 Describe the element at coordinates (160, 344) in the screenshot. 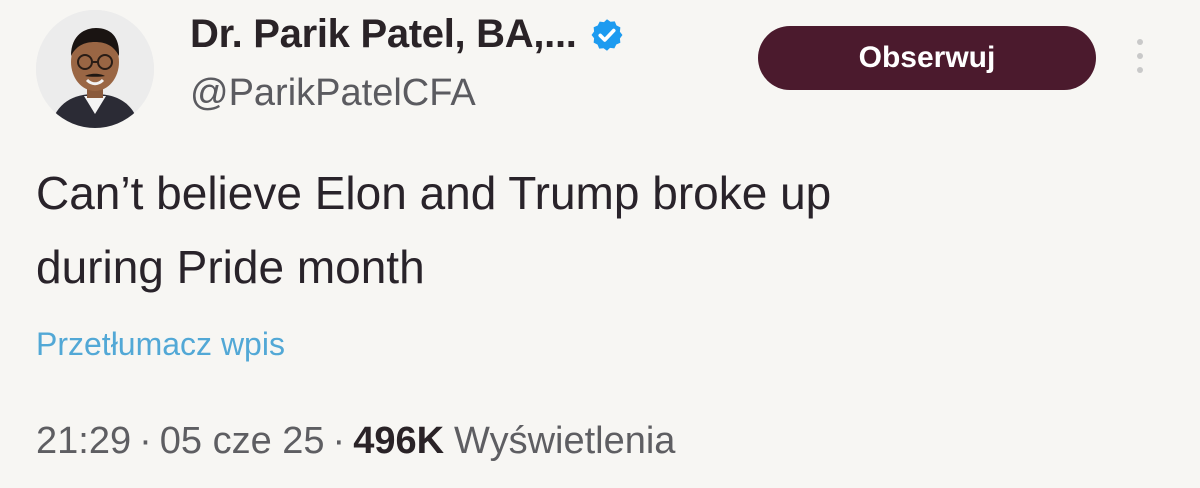

I see `translate-post-link: Przetłumacz wpis` at that location.